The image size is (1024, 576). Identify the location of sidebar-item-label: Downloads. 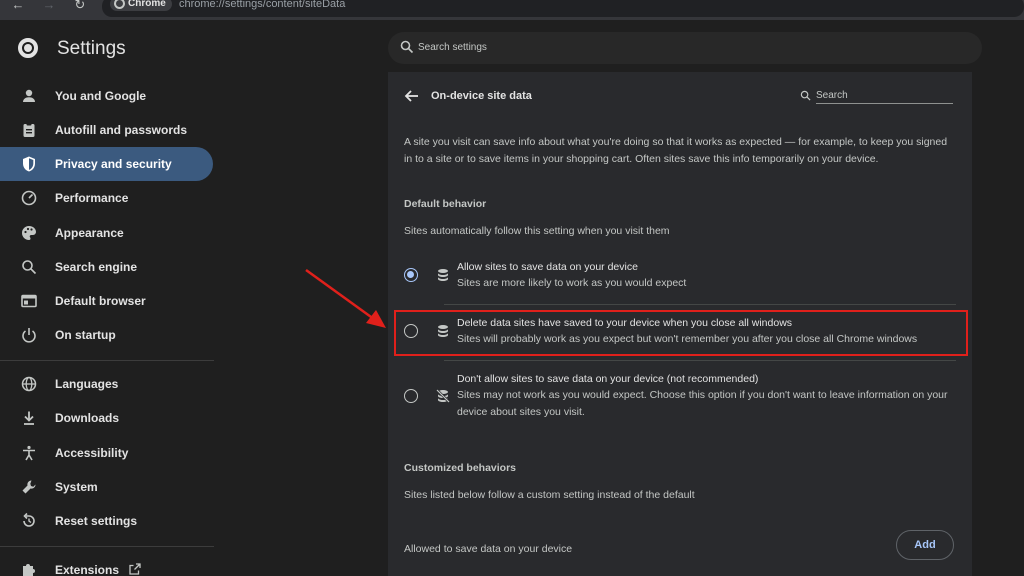
(87, 418).